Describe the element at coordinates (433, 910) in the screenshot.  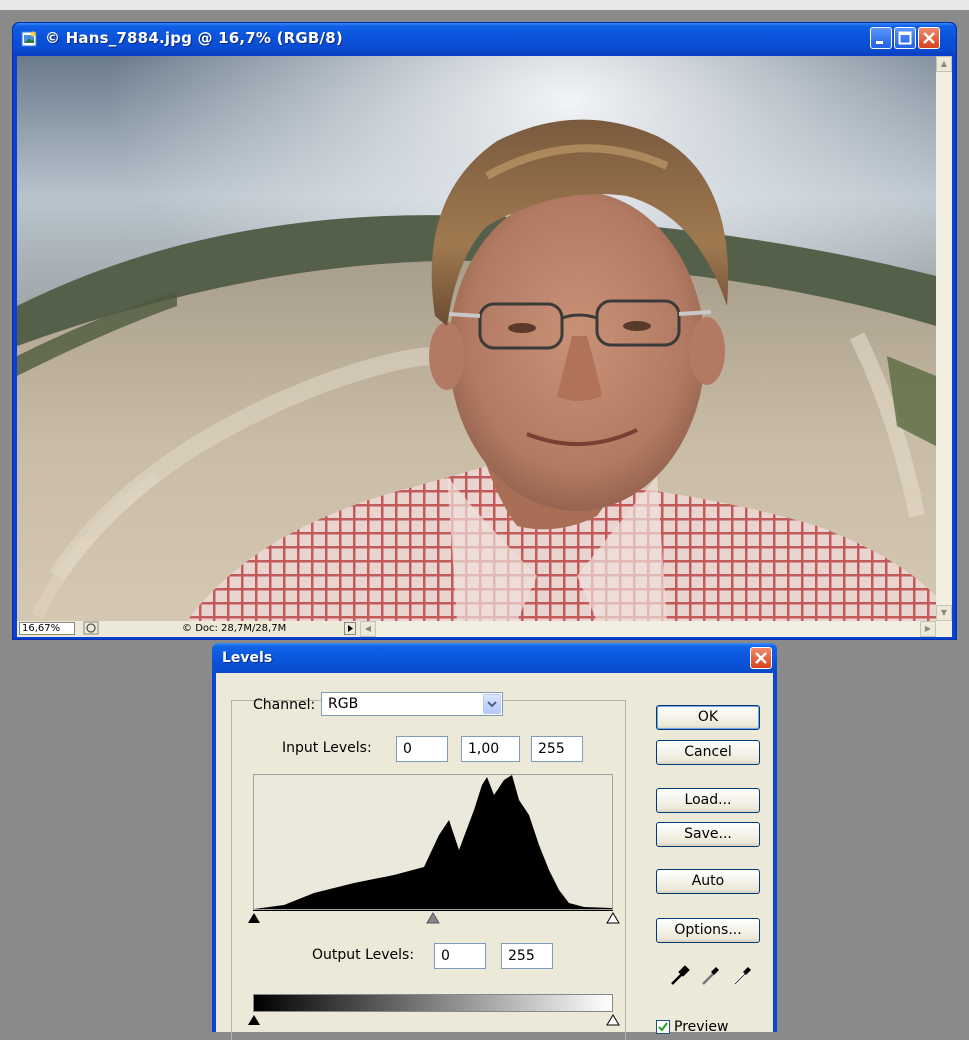
I see `input-slider-track` at that location.